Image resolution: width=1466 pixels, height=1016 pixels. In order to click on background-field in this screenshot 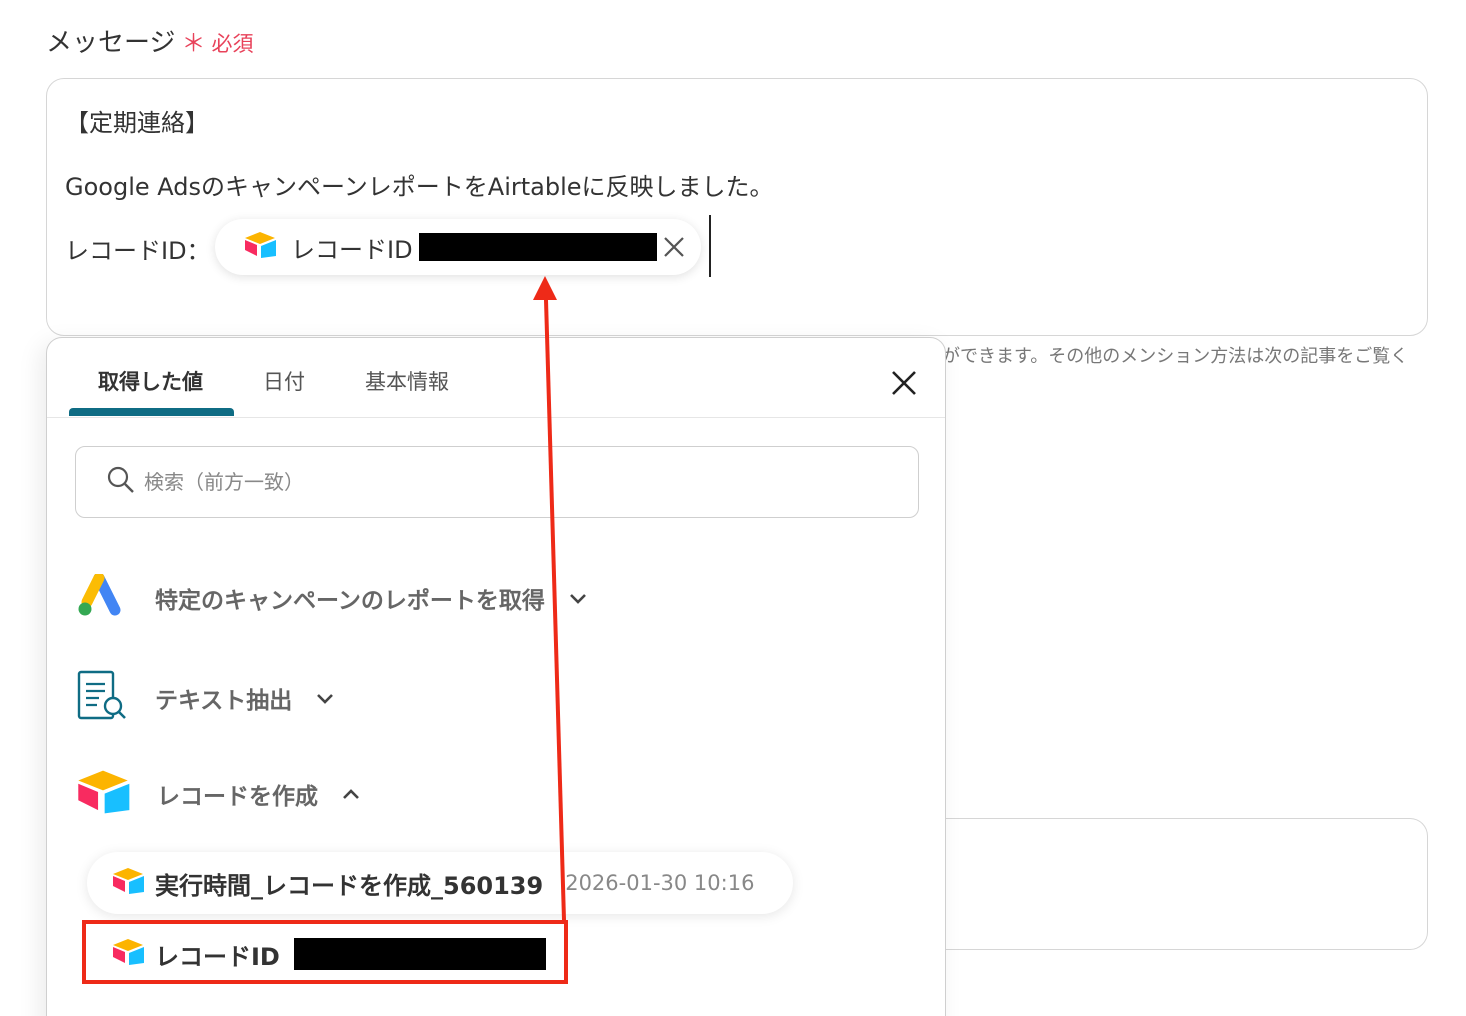, I will do `click(1179, 884)`.